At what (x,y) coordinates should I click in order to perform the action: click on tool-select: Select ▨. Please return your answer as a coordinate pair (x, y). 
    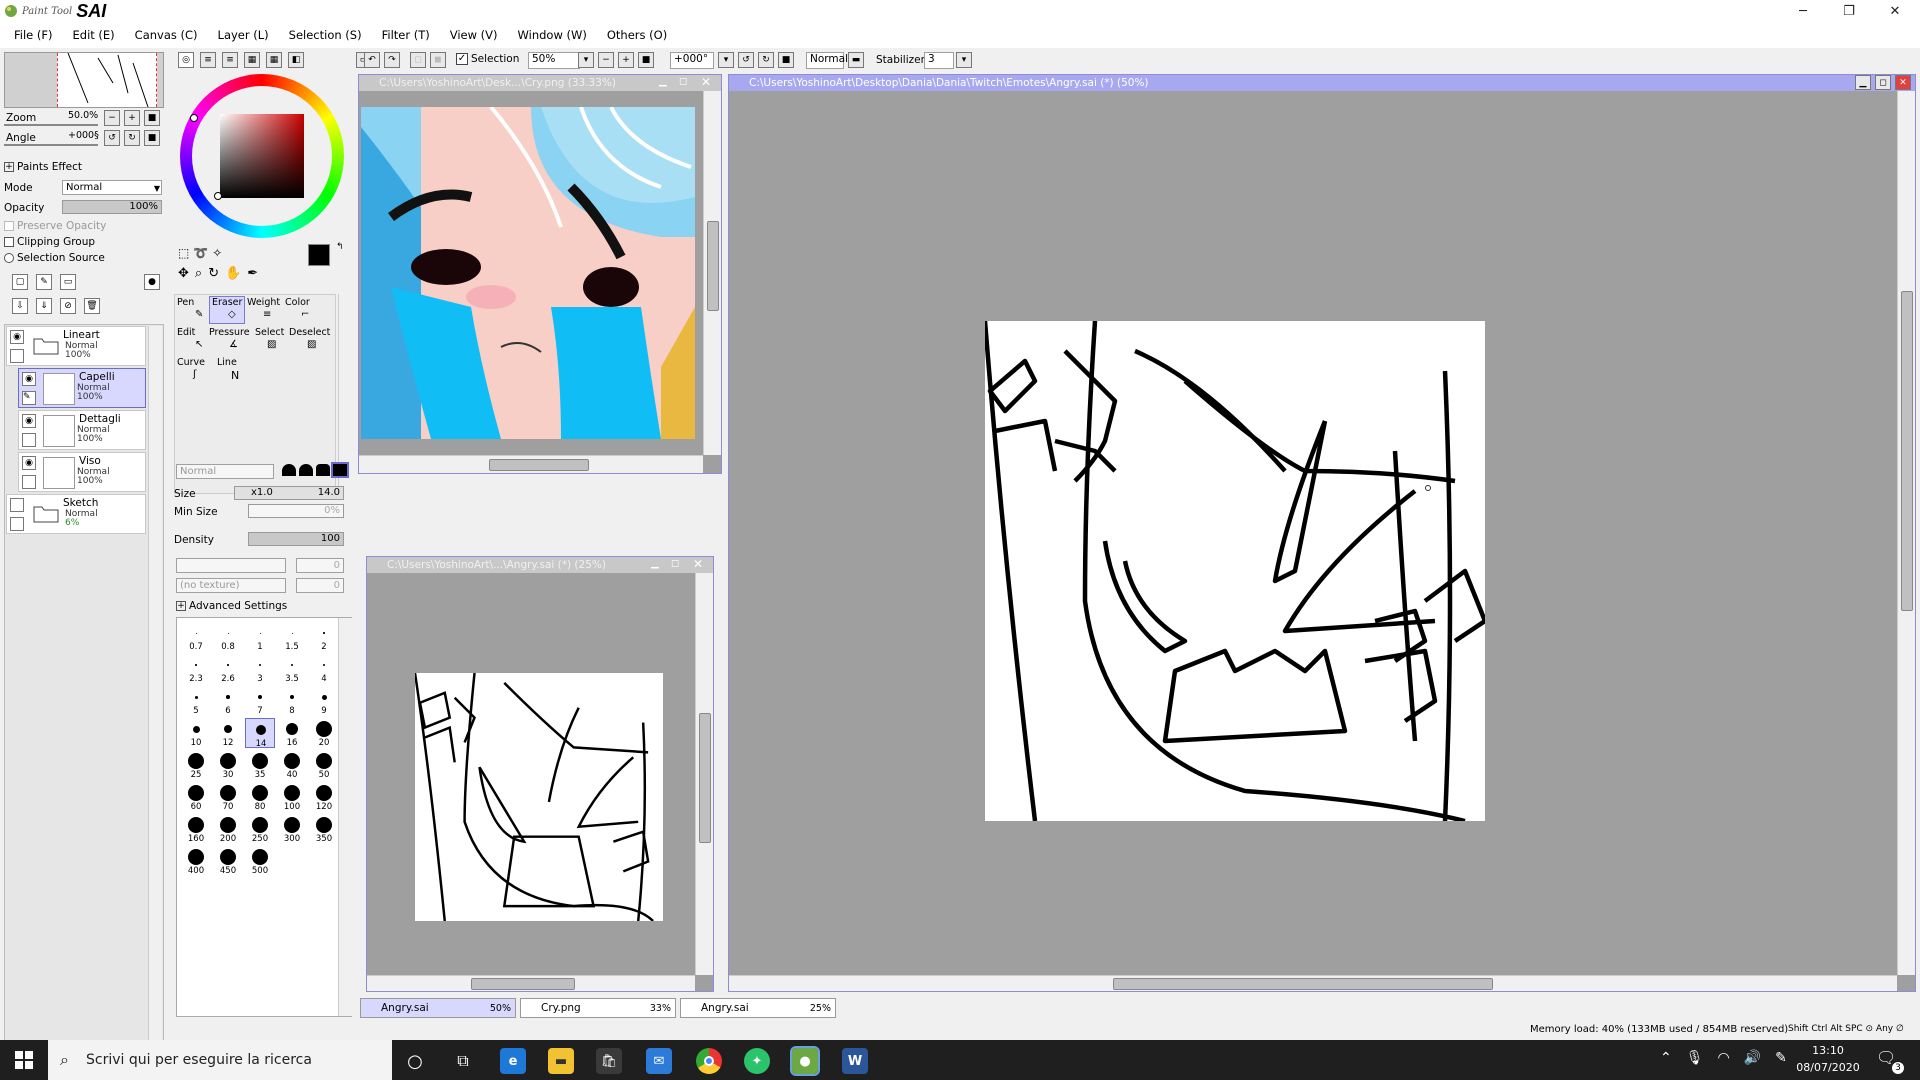
    Looking at the image, I should click on (270, 340).